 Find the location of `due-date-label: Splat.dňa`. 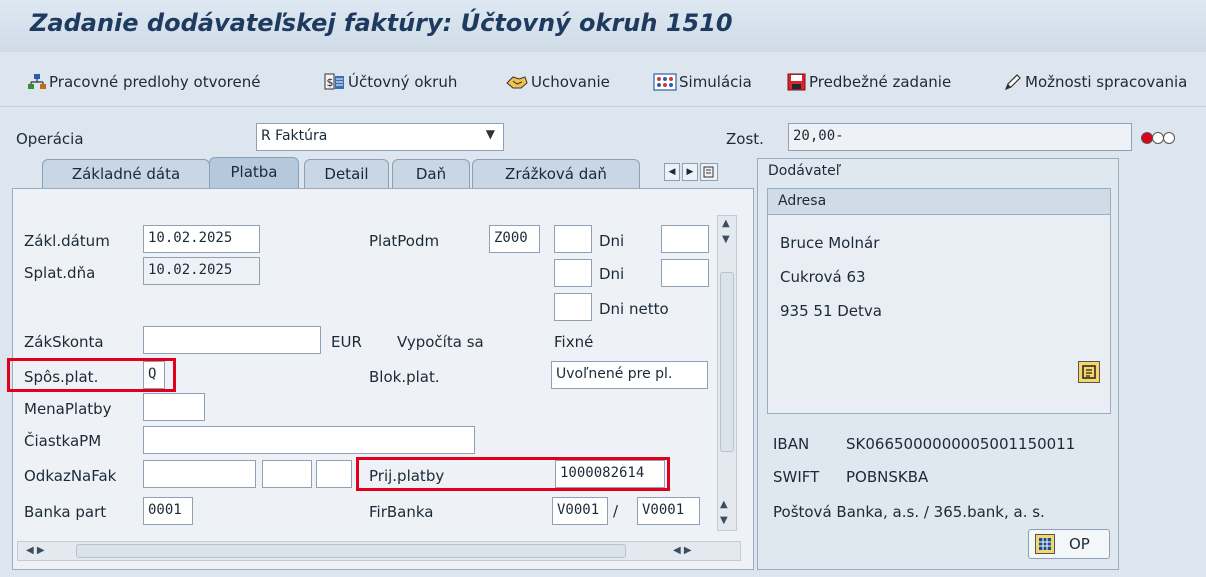

due-date-label: Splat.dňa is located at coordinates (60, 273).